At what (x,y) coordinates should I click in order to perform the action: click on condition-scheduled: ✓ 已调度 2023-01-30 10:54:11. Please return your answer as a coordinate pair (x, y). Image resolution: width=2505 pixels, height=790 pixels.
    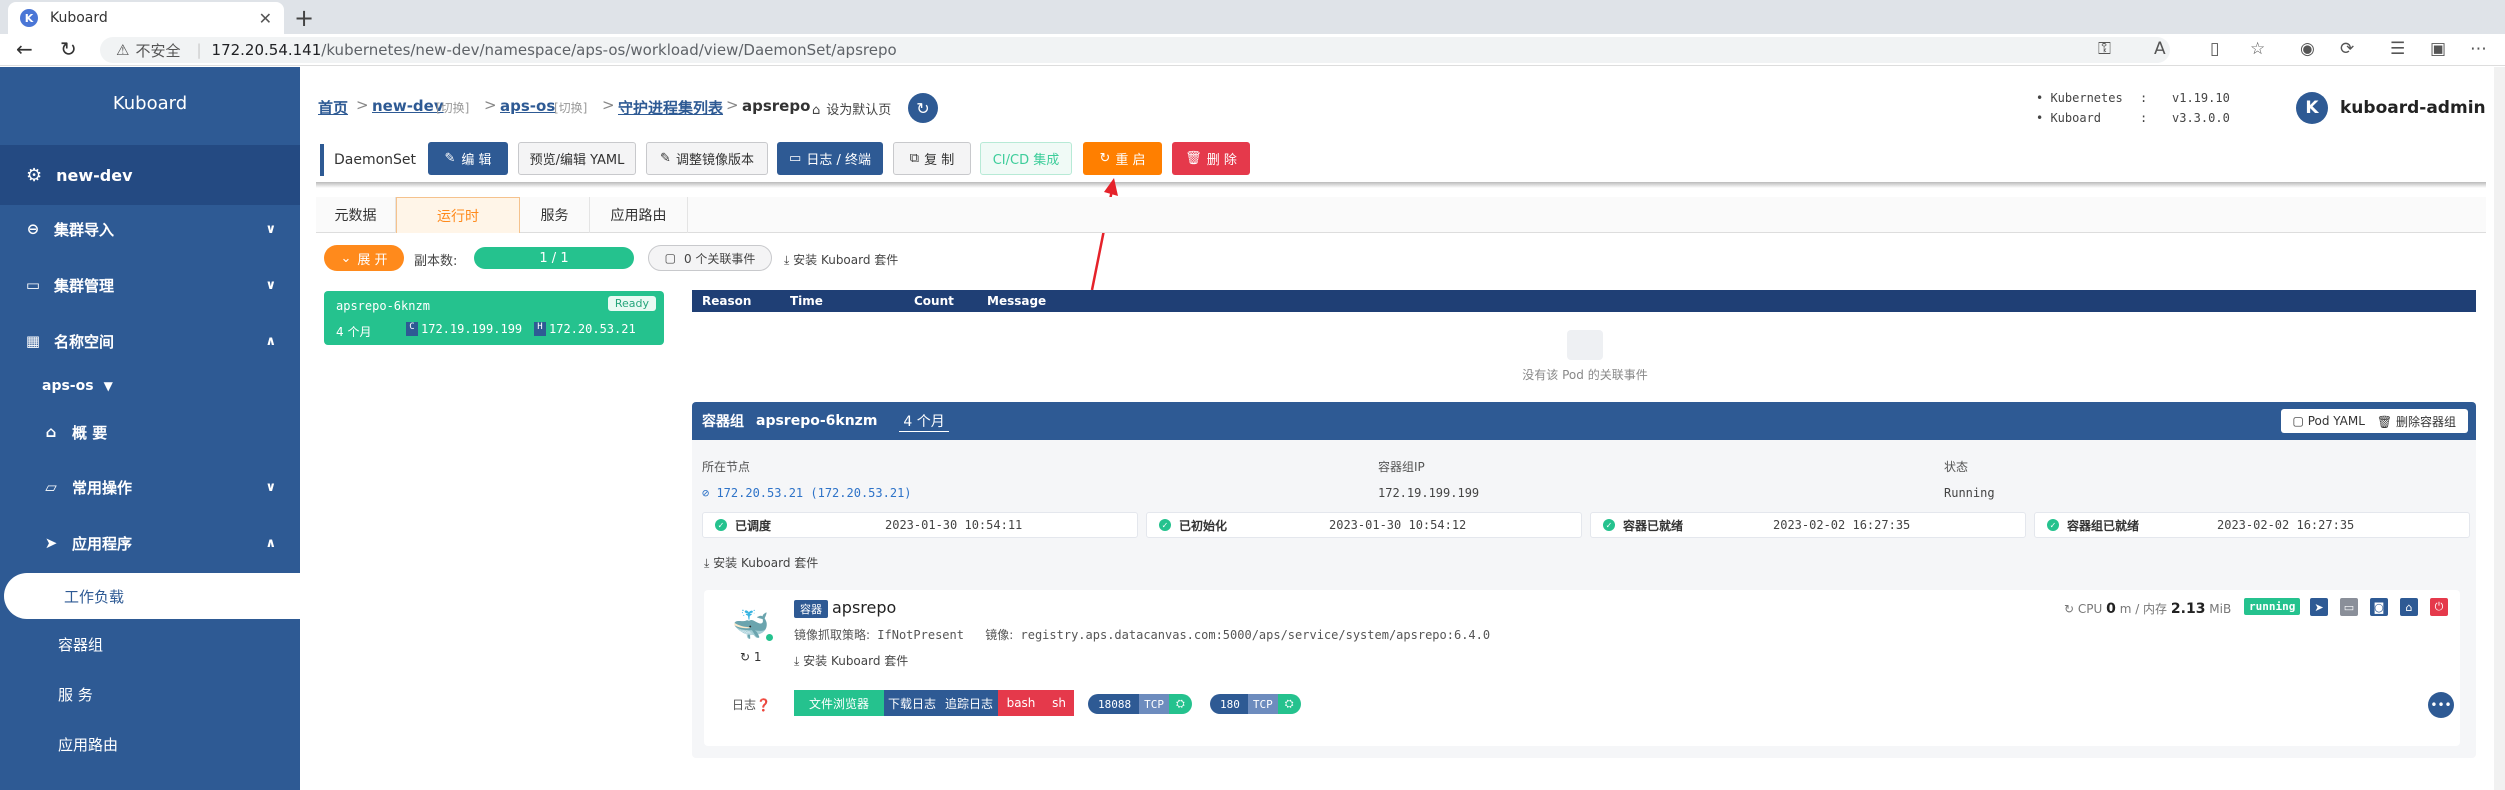
    Looking at the image, I should click on (920, 525).